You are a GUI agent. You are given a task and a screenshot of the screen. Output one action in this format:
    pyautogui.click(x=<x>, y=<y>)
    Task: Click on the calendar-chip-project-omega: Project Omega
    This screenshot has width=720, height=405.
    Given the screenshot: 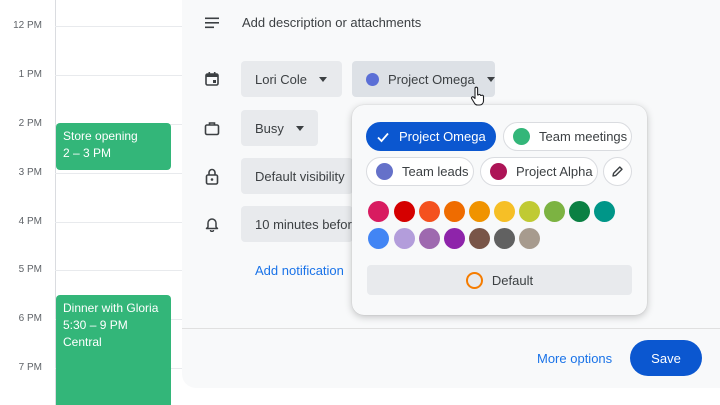 What is the action you would take?
    pyautogui.click(x=431, y=136)
    